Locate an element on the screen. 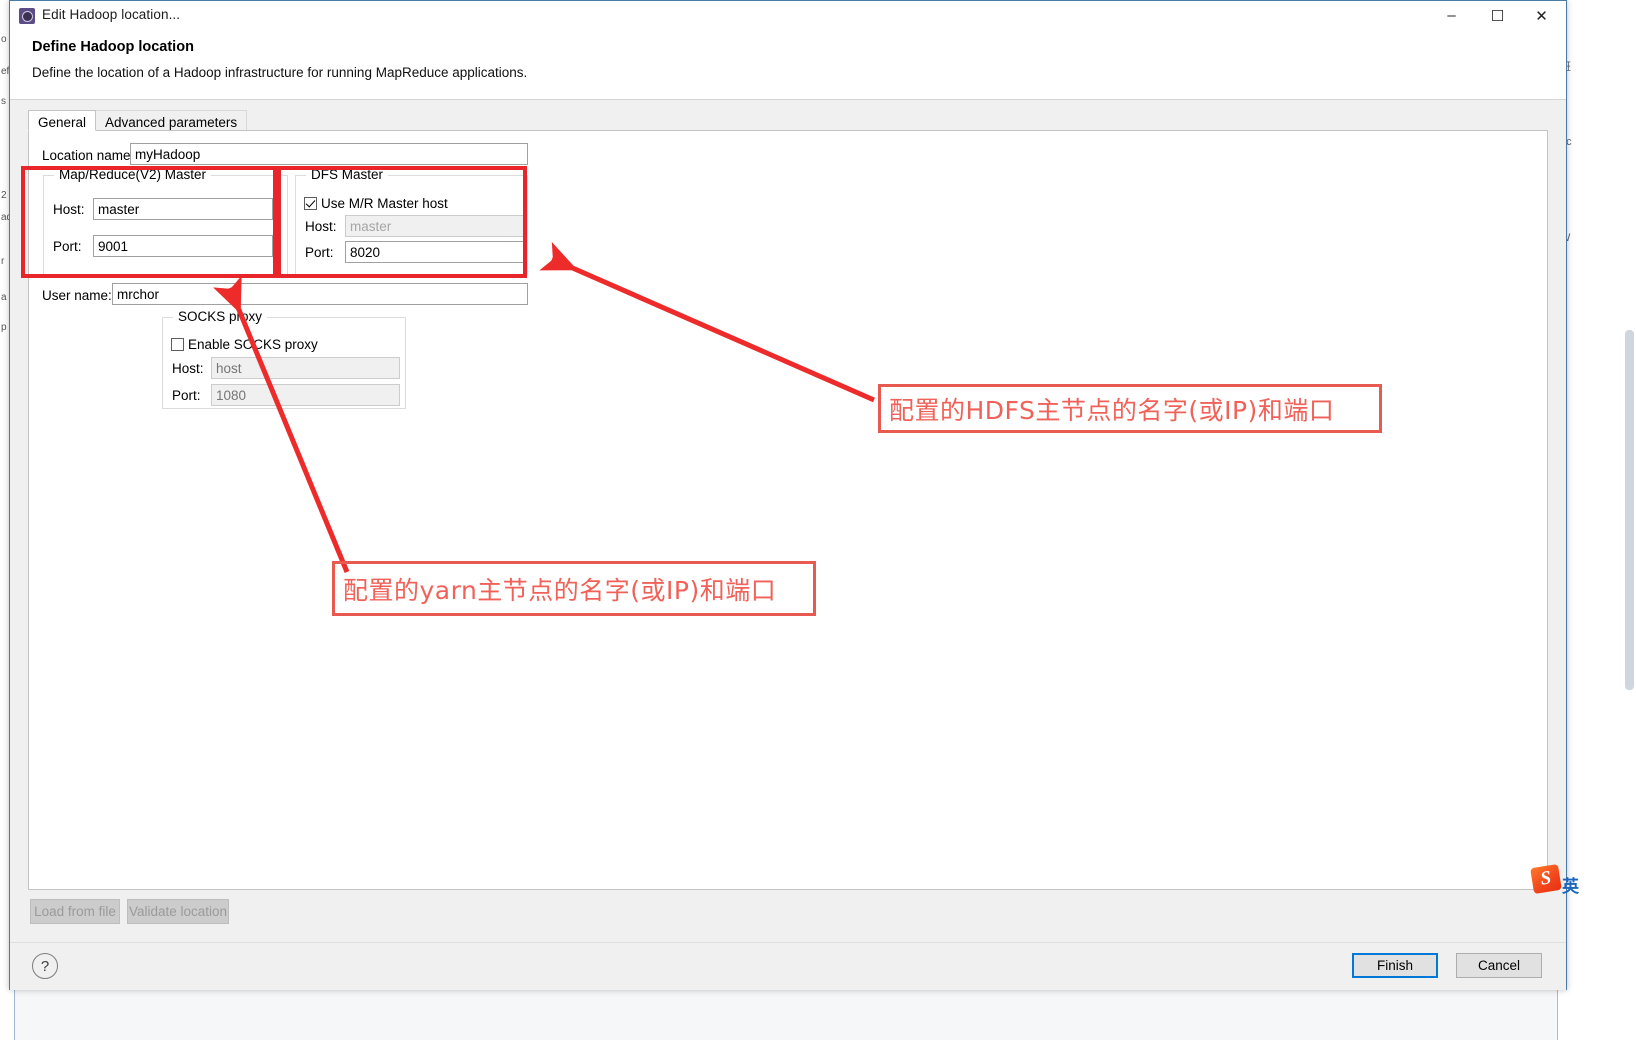  socks-port-label: Port: is located at coordinates (186, 395).